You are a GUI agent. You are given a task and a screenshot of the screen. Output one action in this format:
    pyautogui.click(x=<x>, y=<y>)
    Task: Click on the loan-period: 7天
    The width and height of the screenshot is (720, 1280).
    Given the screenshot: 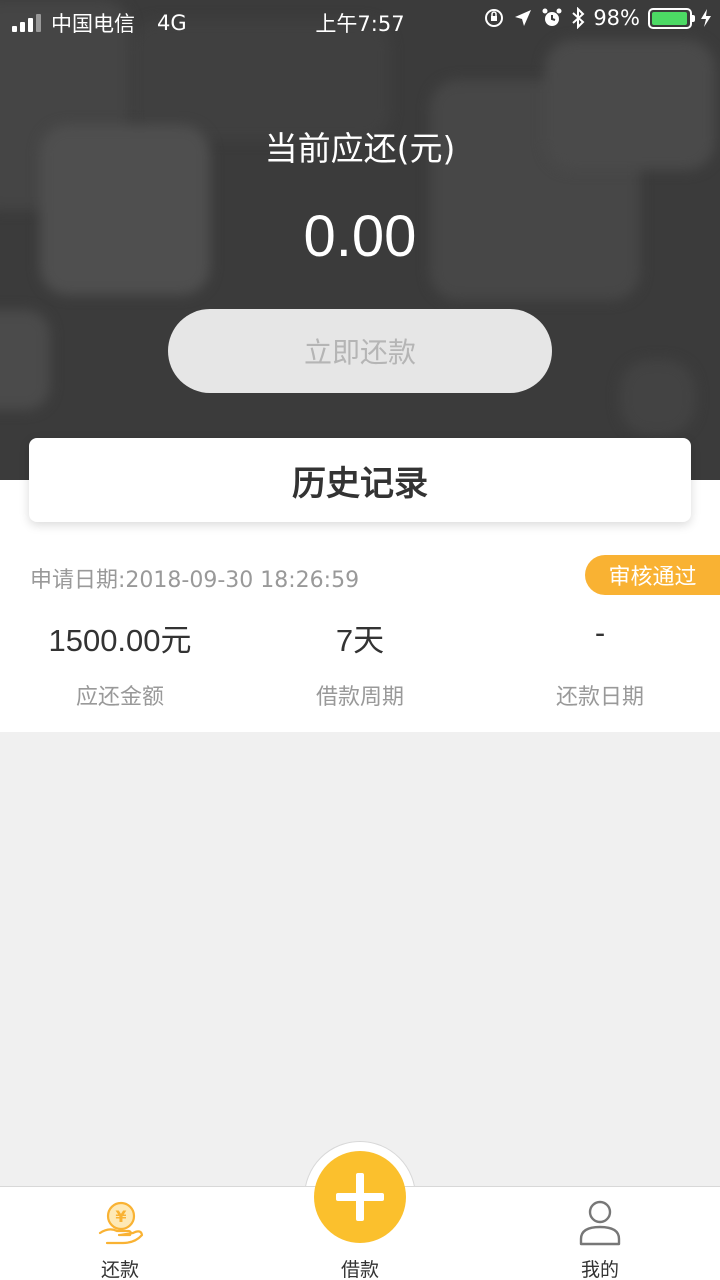 What is the action you would take?
    pyautogui.click(x=360, y=640)
    